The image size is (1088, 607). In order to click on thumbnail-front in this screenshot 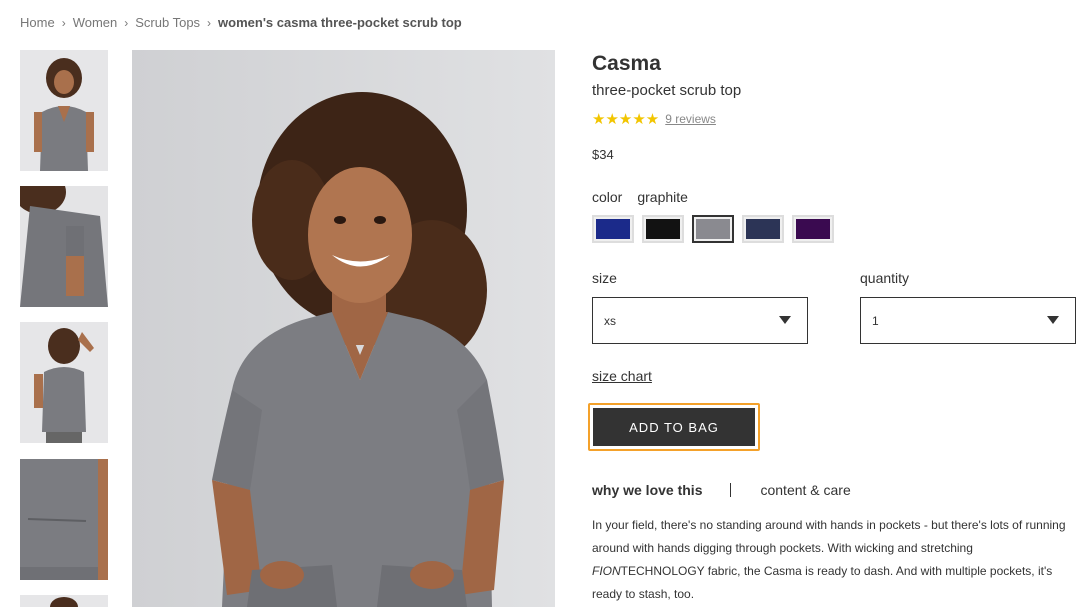, I will do `click(64, 110)`.